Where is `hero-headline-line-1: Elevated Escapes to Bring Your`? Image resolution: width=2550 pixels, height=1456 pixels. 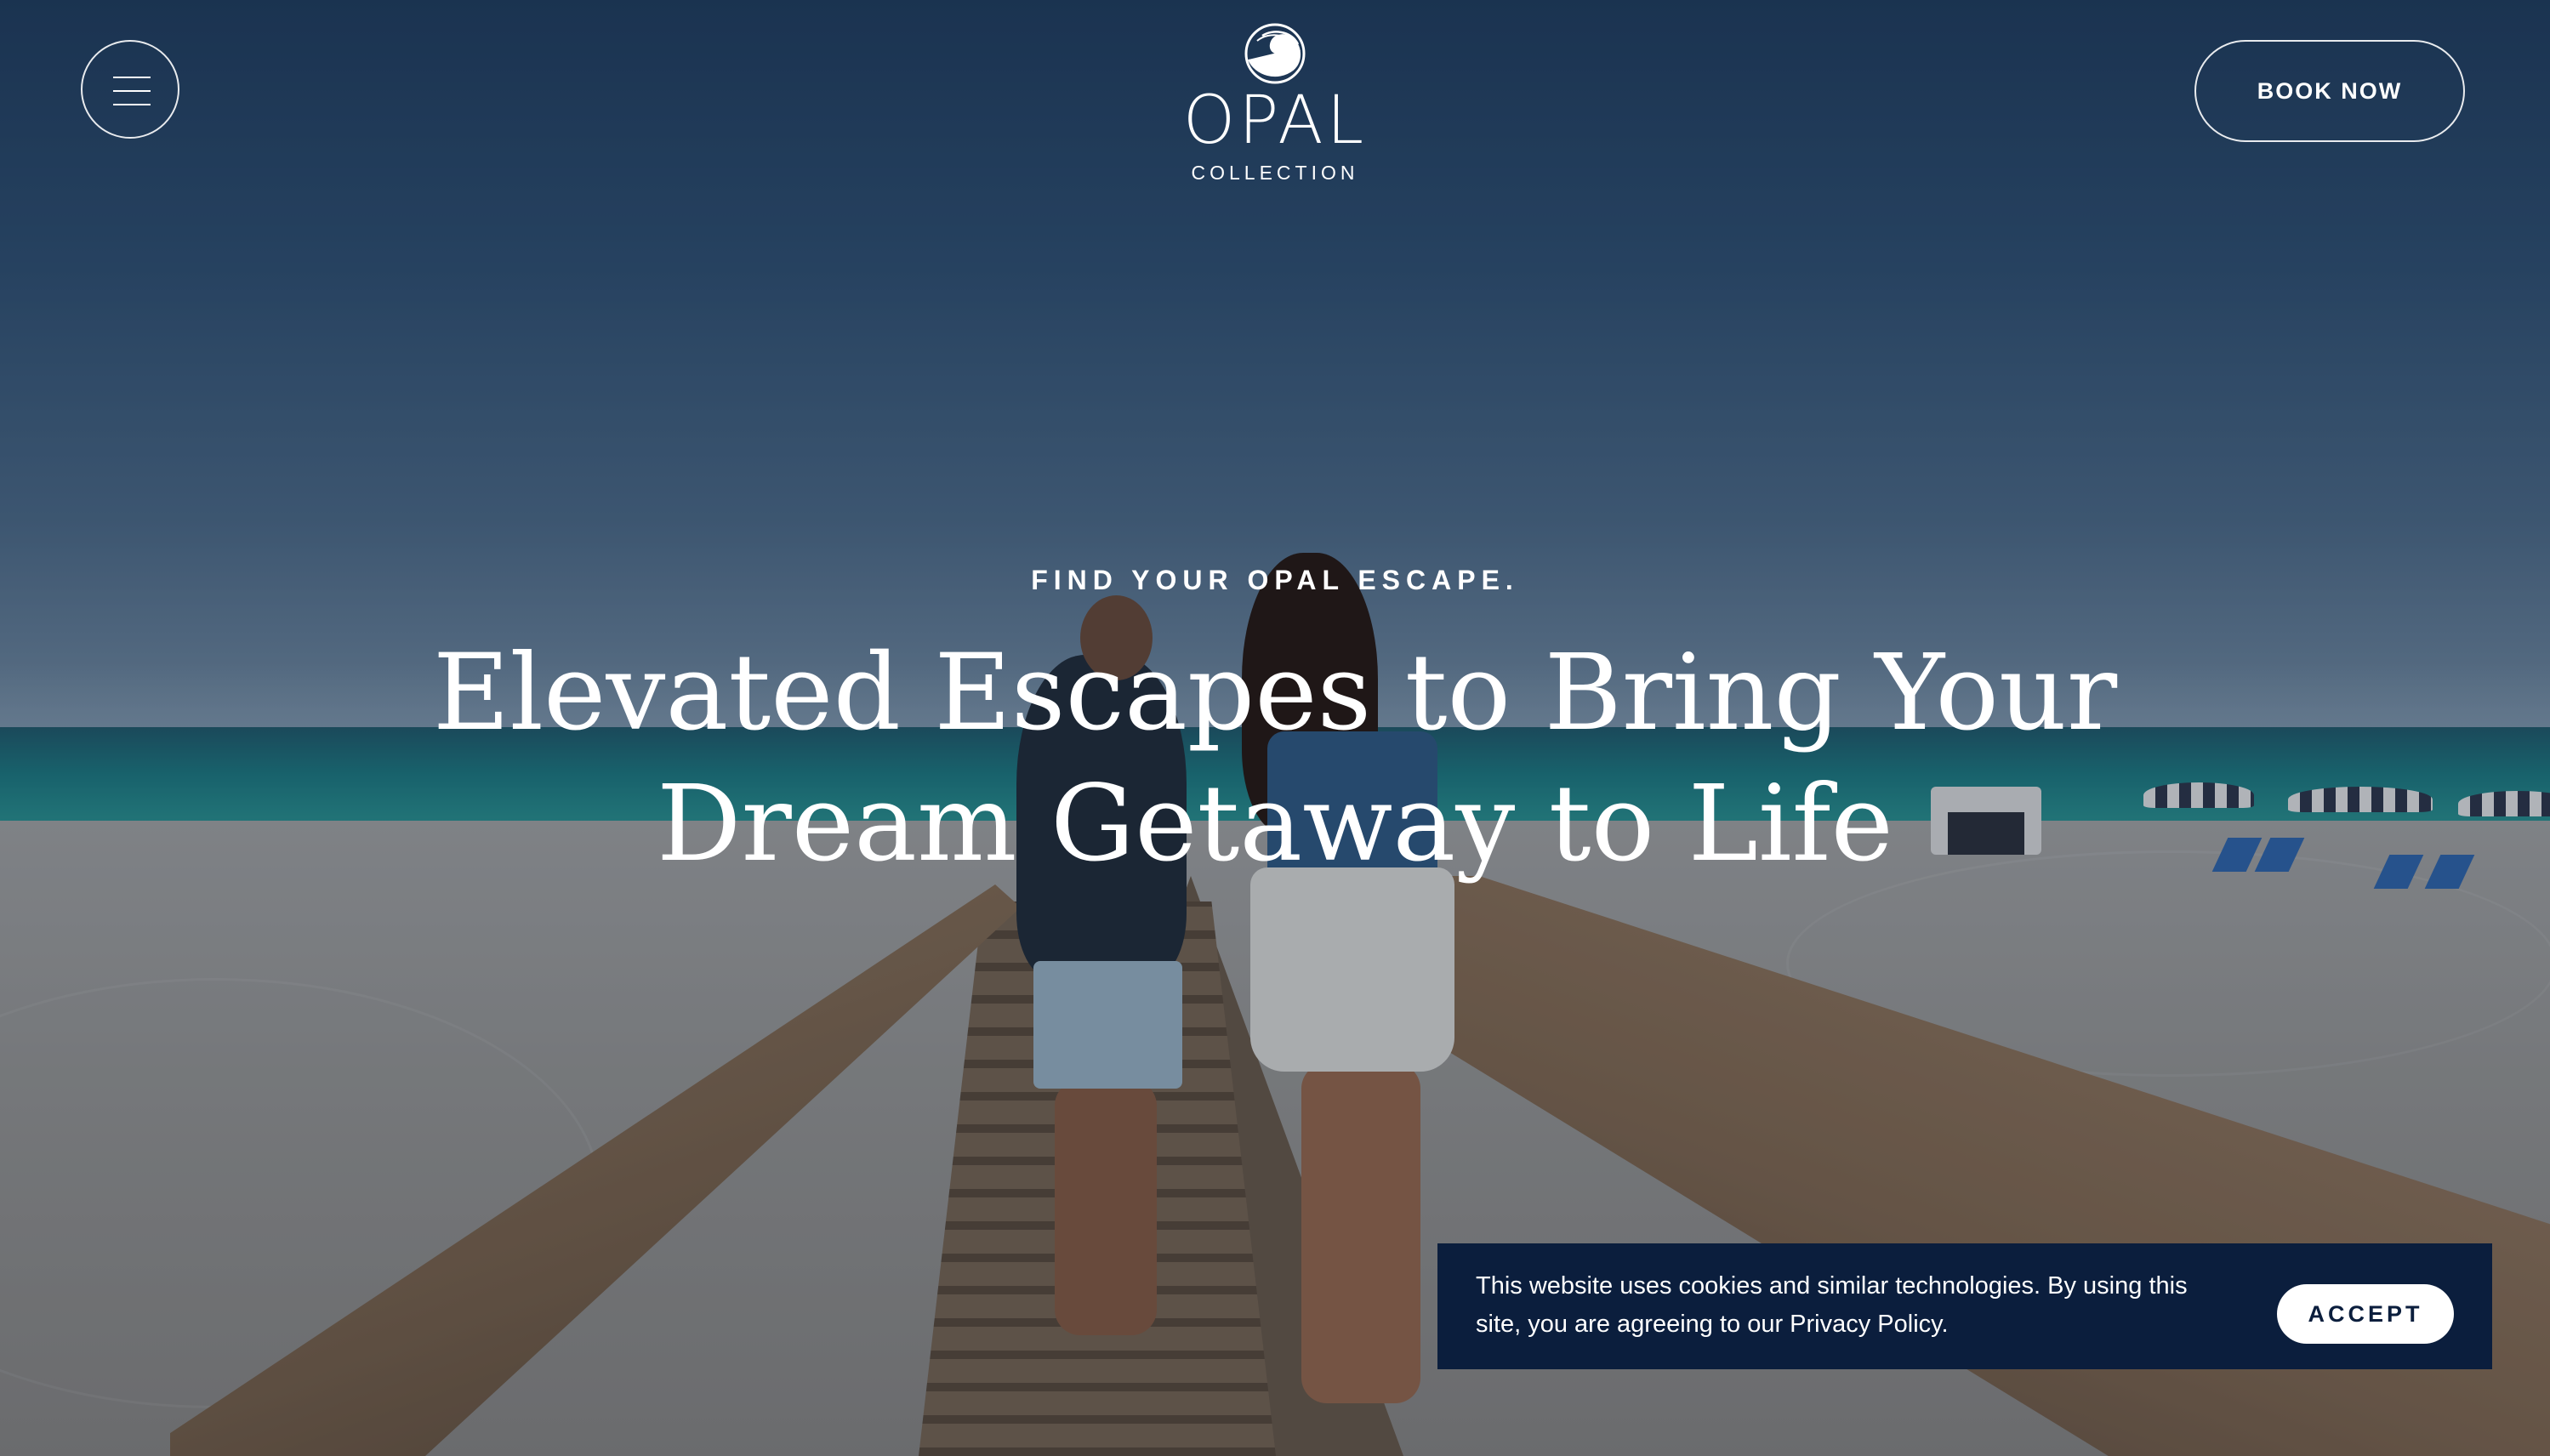
hero-headline-line-1: Elevated Escapes to Bring Your is located at coordinates (1275, 693).